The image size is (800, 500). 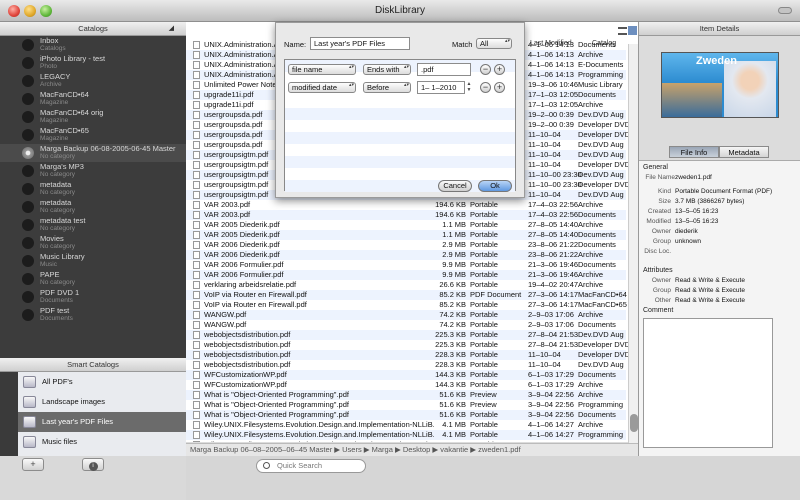 I want to click on toolbar-toggle-button, so click(x=785, y=10).